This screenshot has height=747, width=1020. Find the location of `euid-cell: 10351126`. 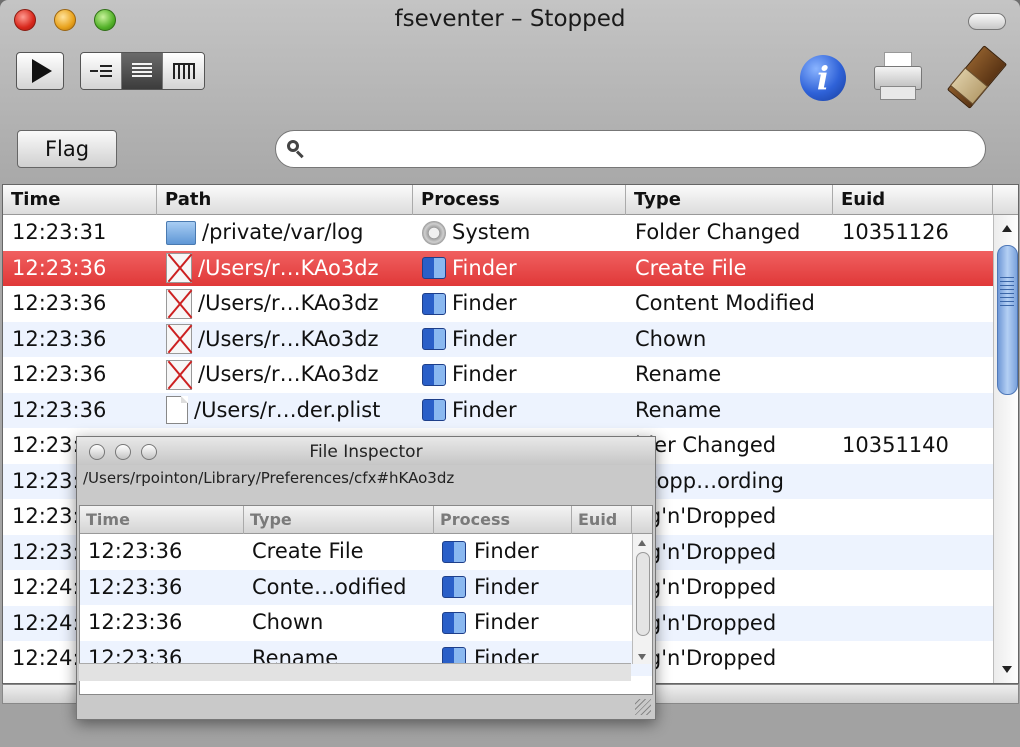

euid-cell: 10351126 is located at coordinates (913, 233).